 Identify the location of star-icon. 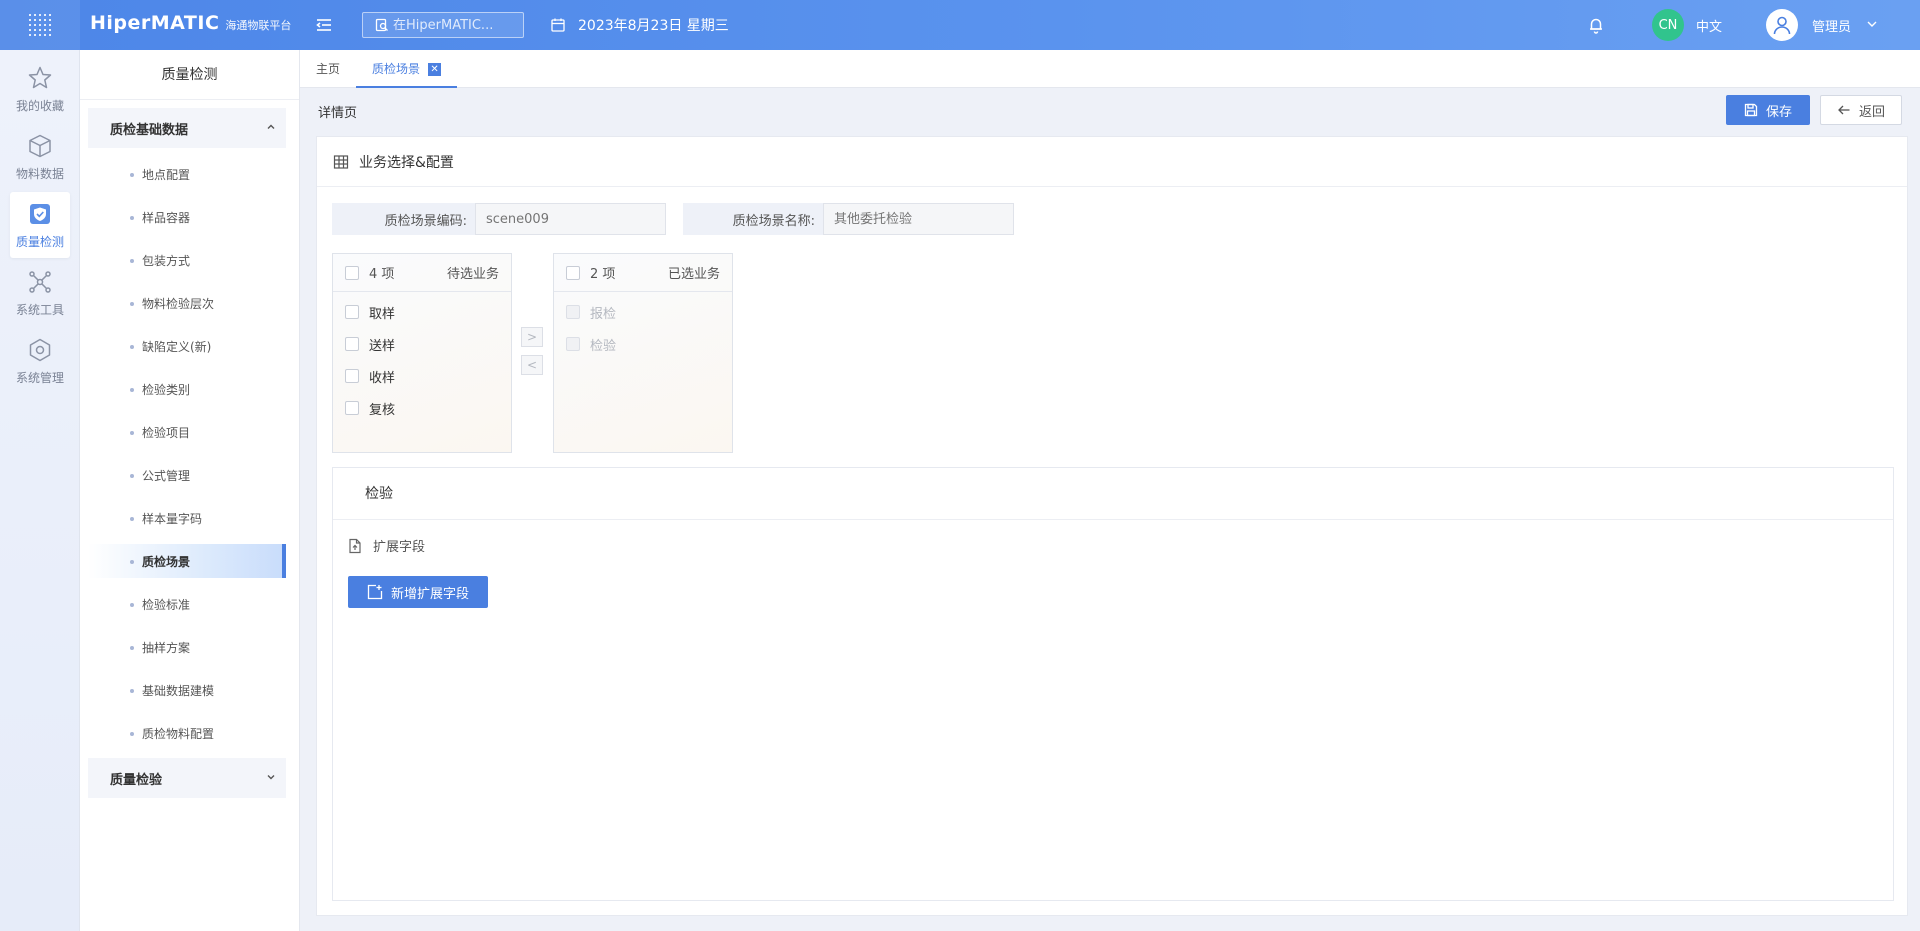
(40, 77).